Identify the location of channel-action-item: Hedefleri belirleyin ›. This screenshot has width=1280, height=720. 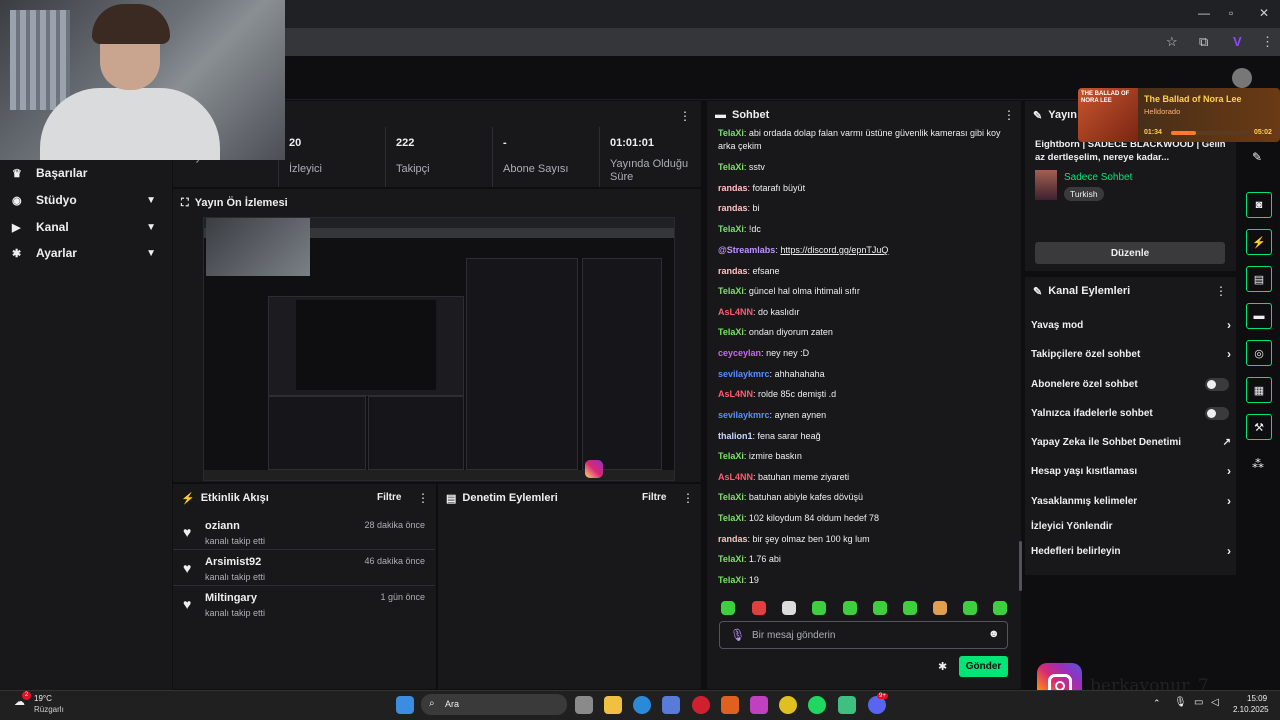
(1131, 551).